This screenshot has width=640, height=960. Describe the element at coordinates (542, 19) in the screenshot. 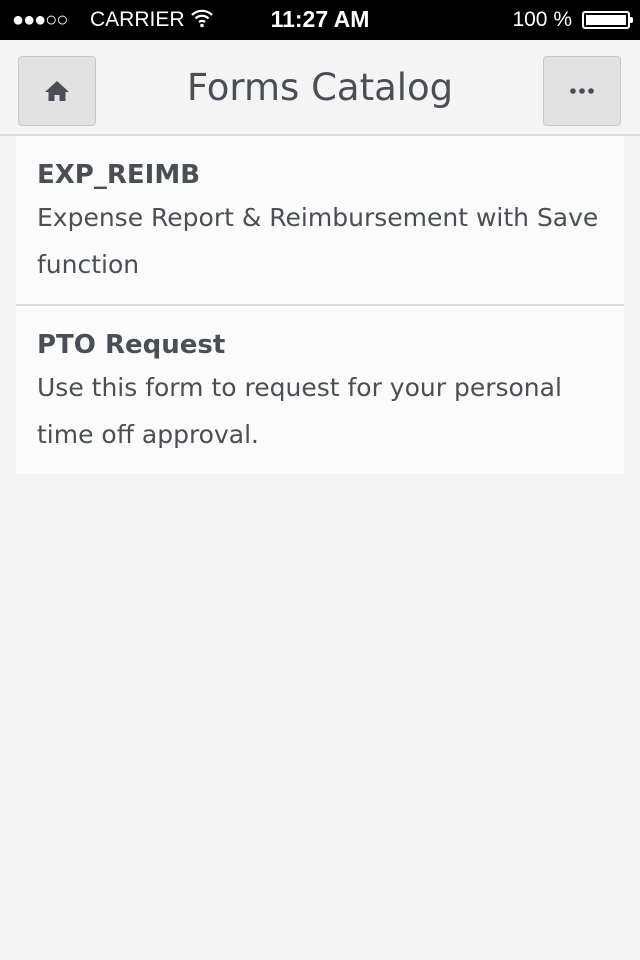

I see `battery-percentage: 100 %` at that location.